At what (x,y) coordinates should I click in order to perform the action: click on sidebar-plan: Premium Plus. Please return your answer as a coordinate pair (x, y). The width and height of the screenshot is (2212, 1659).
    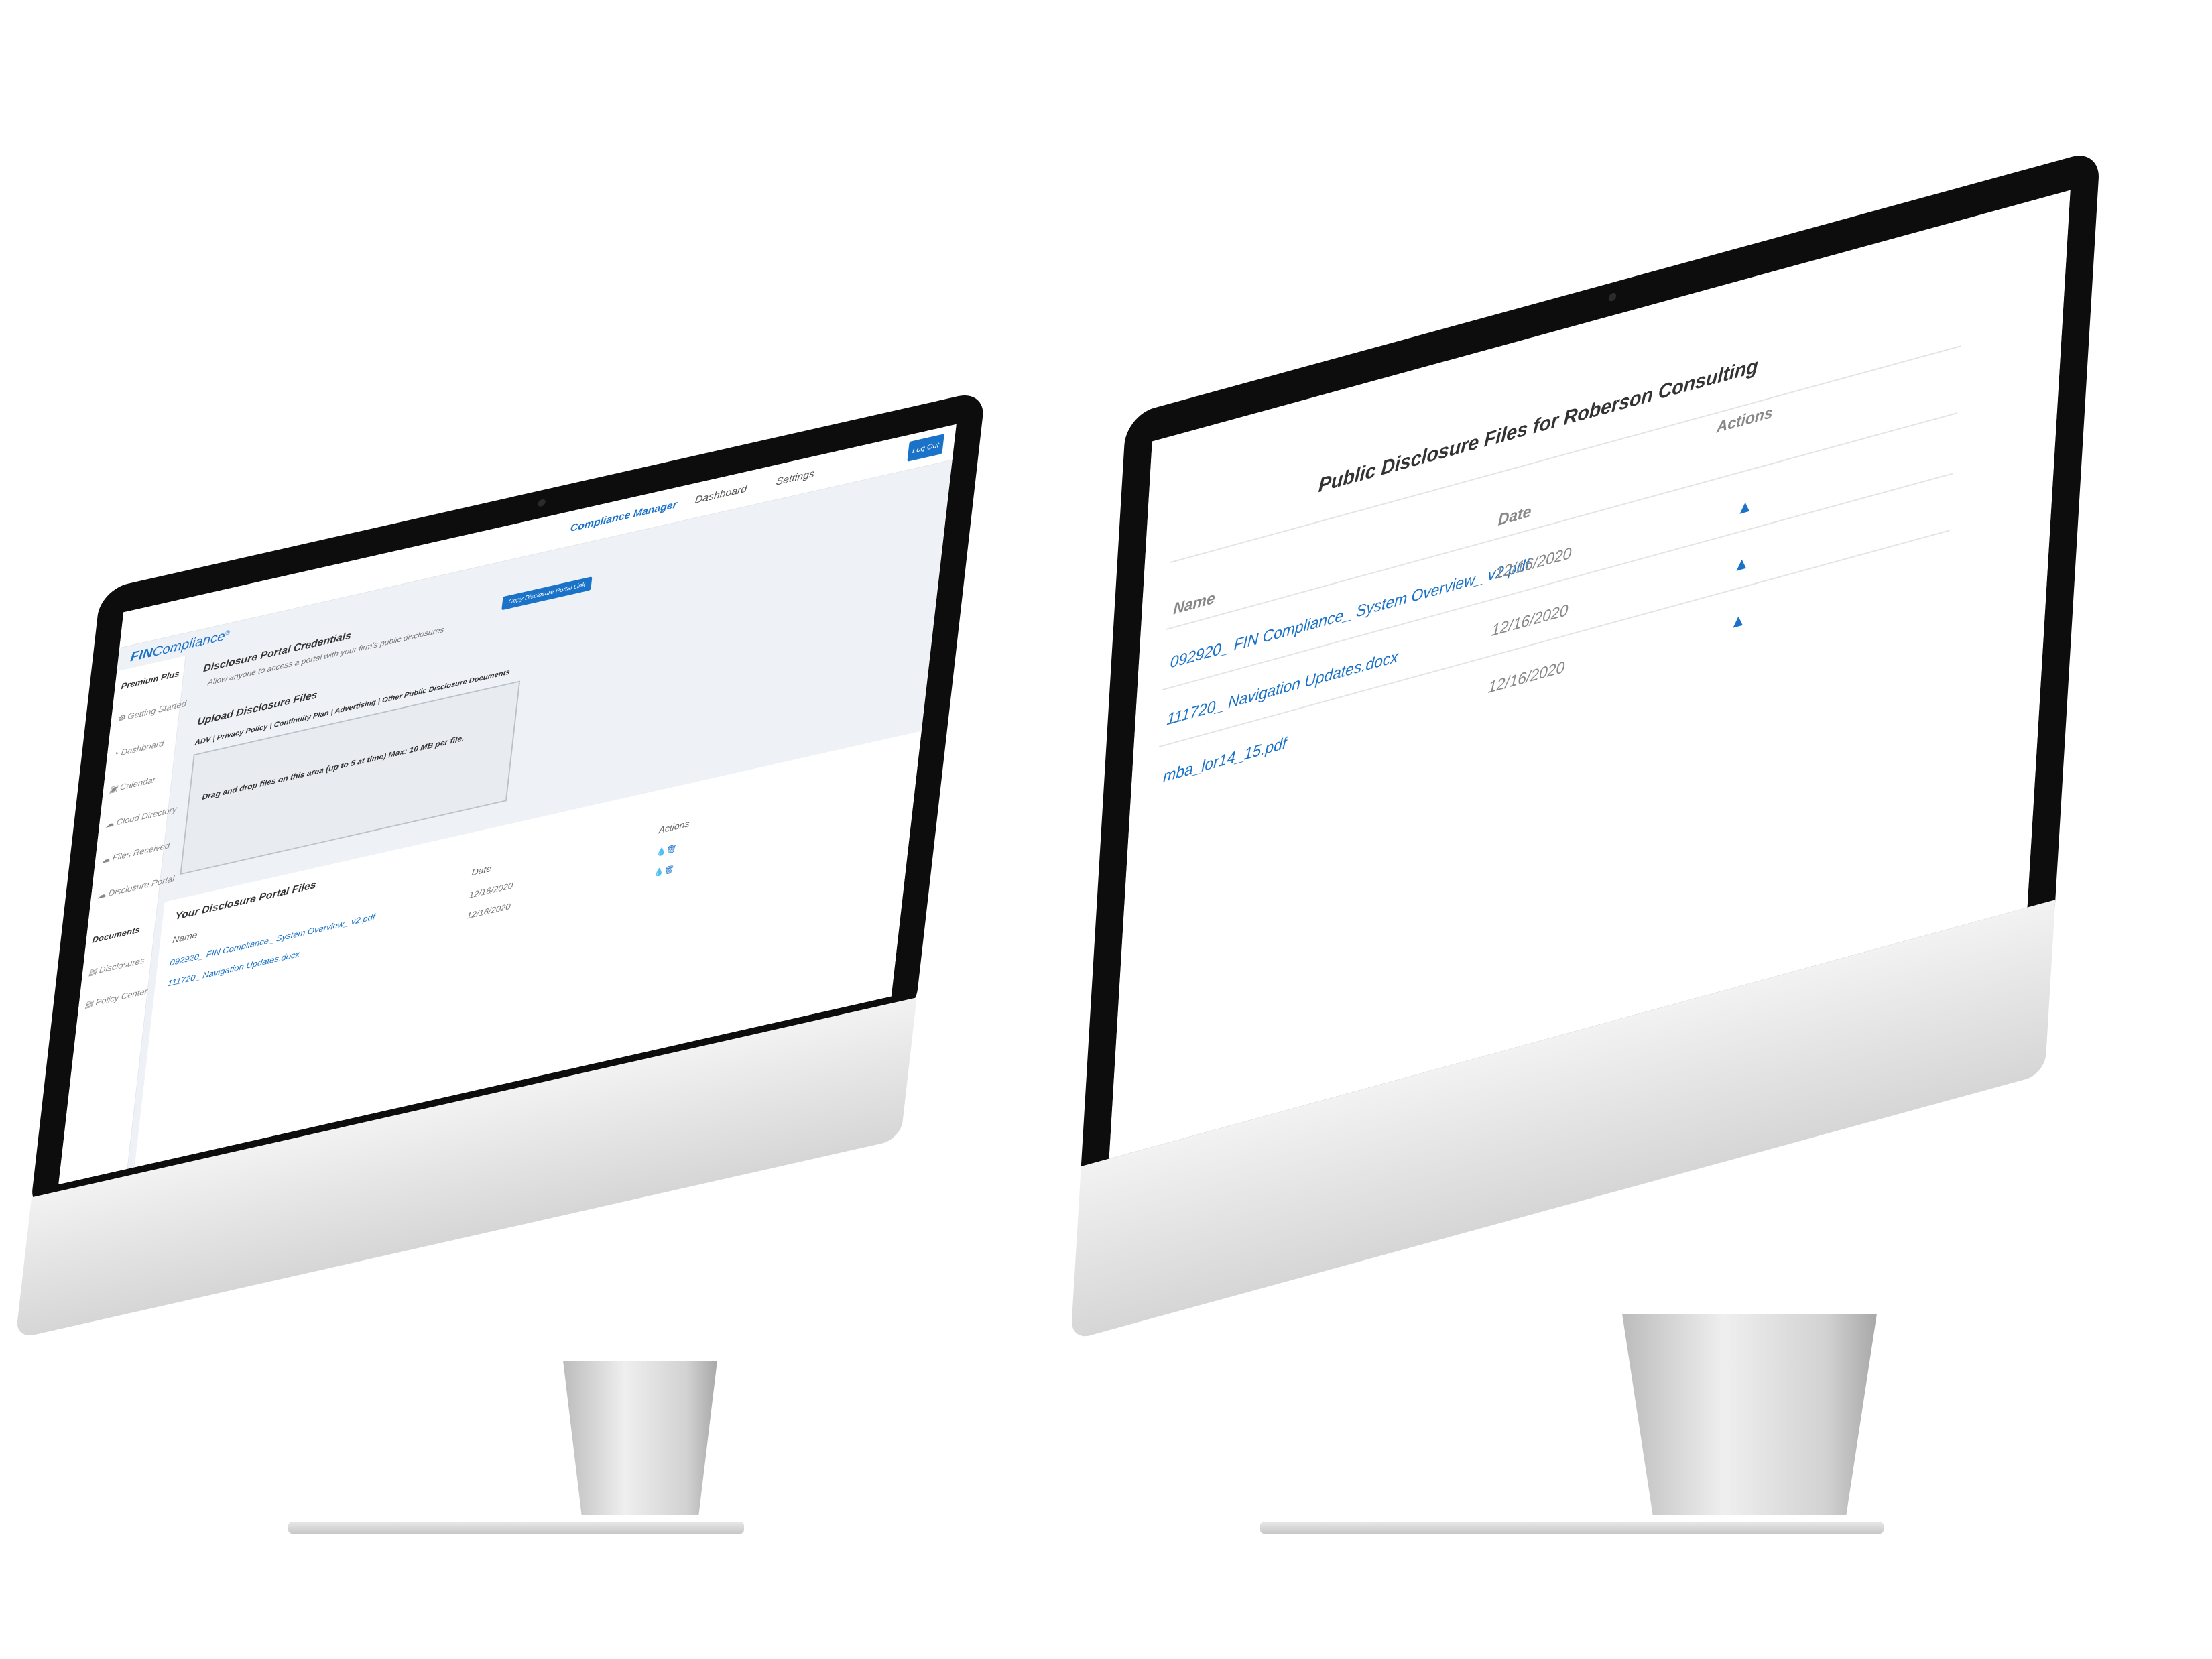
    Looking at the image, I should click on (150, 679).